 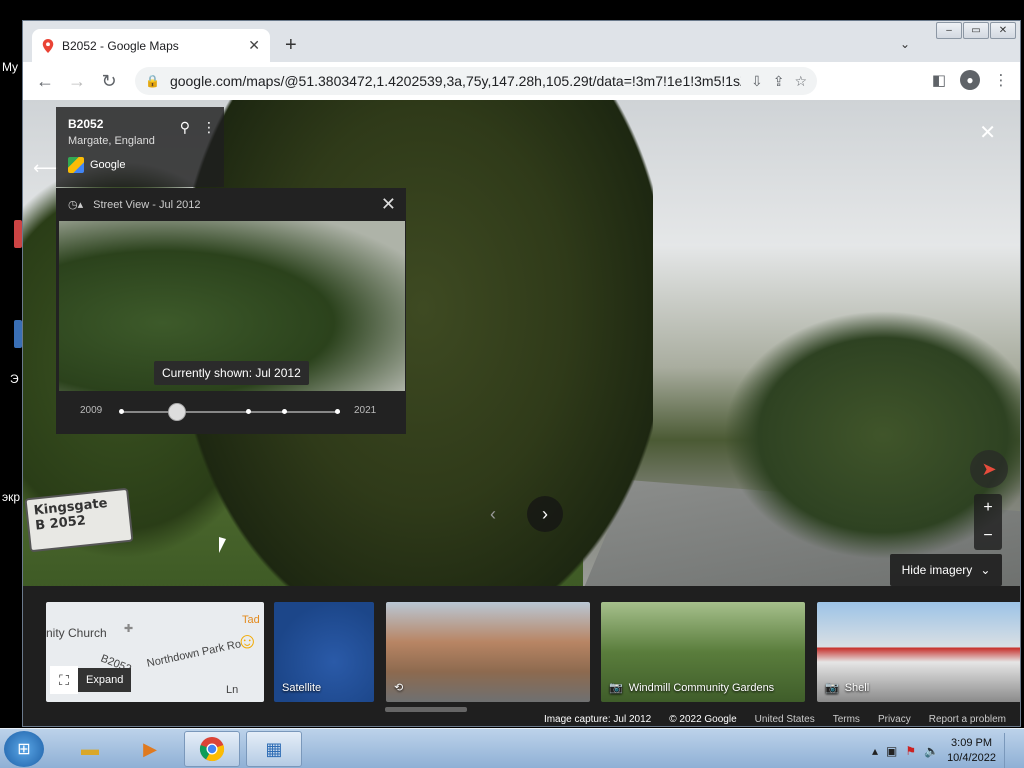 What do you see at coordinates (140, 165) in the screenshot?
I see `place-attribution: Google` at bounding box center [140, 165].